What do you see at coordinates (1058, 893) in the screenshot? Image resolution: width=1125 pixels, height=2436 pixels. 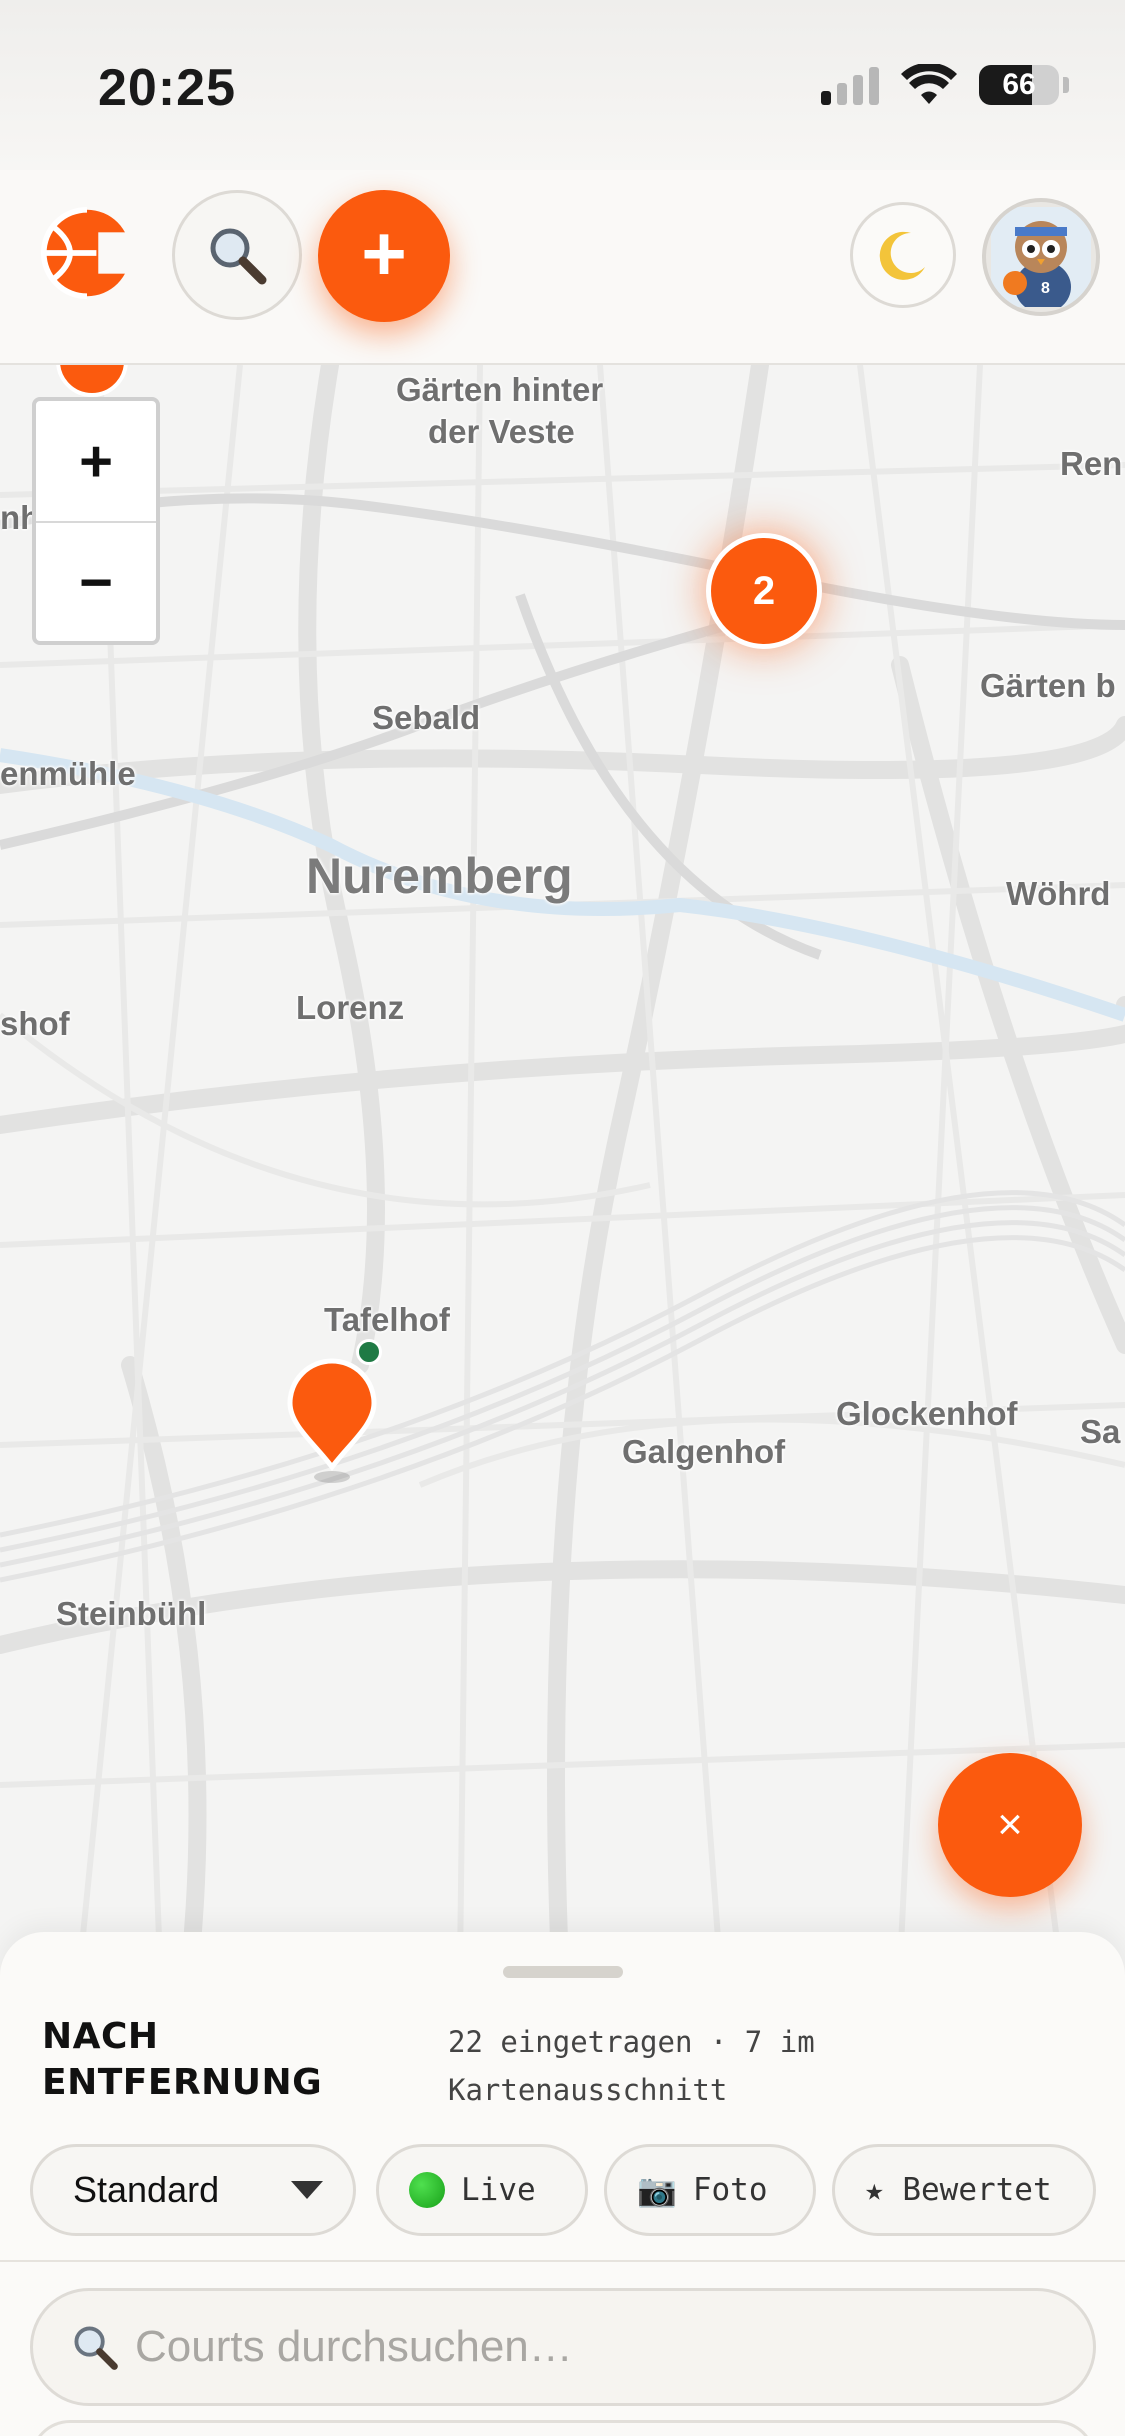 I see `map-label-woehrd: Wöhrd` at bounding box center [1058, 893].